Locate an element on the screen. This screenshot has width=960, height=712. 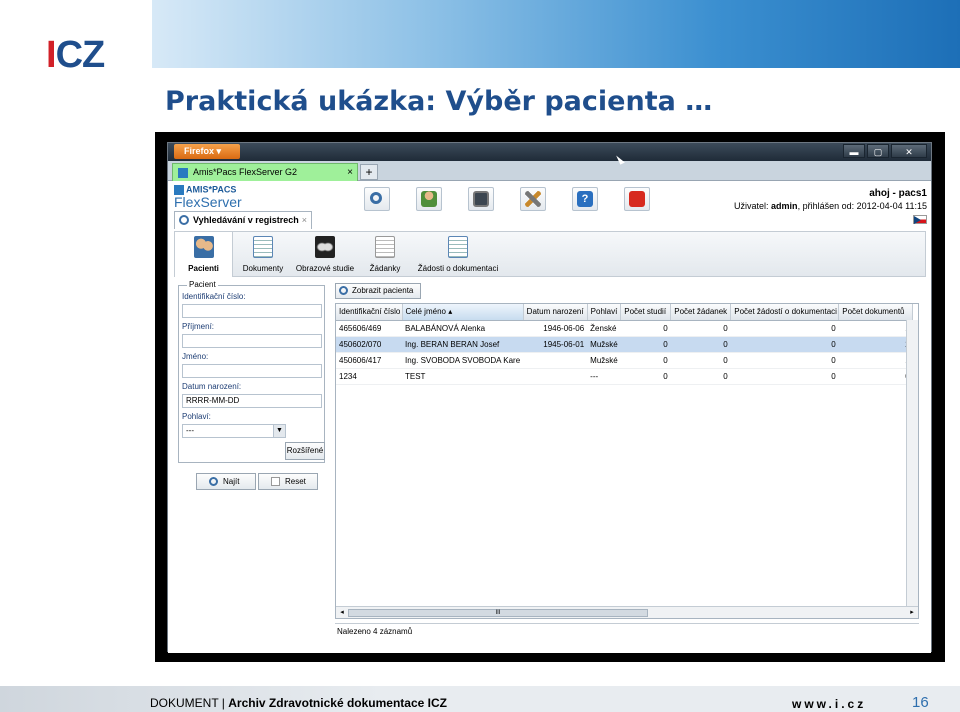
dob-input: RRRR-MM-DD is located at coordinates (252, 401).